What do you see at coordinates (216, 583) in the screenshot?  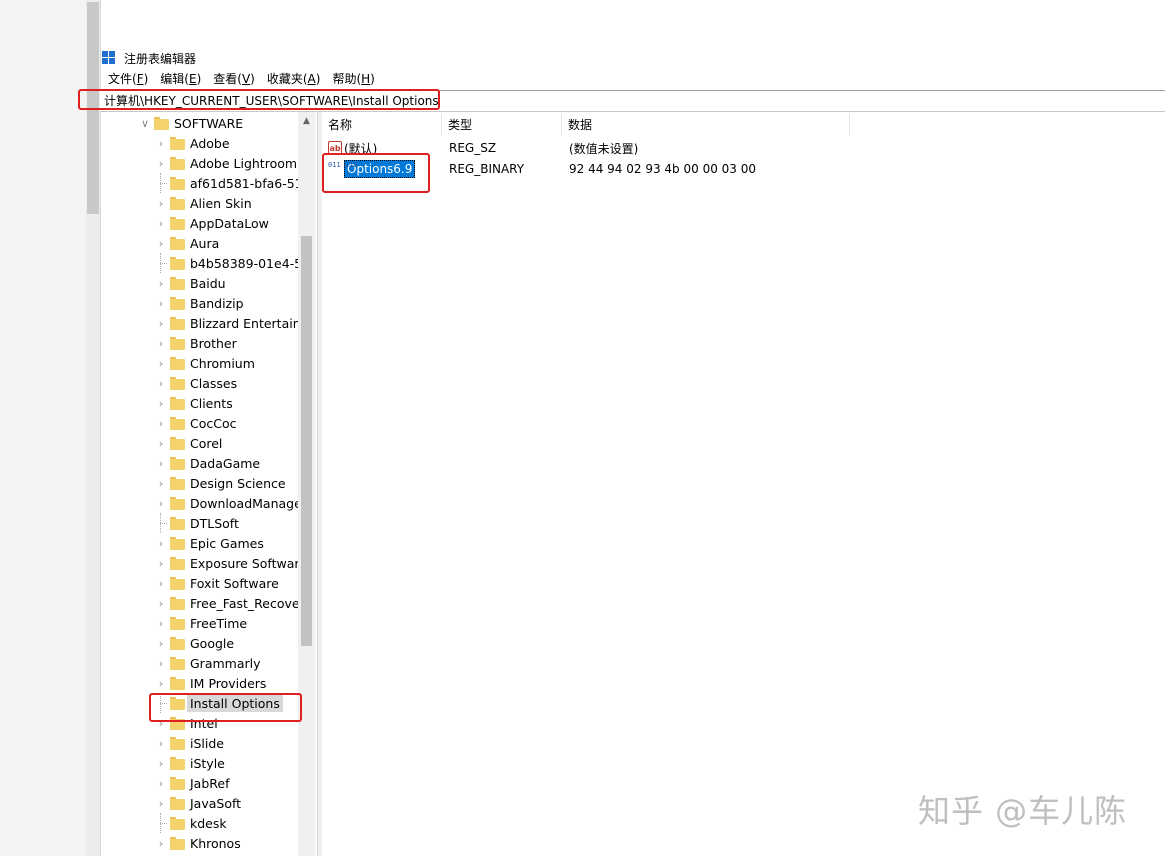 I see `tree-item: › Foxit Software` at bounding box center [216, 583].